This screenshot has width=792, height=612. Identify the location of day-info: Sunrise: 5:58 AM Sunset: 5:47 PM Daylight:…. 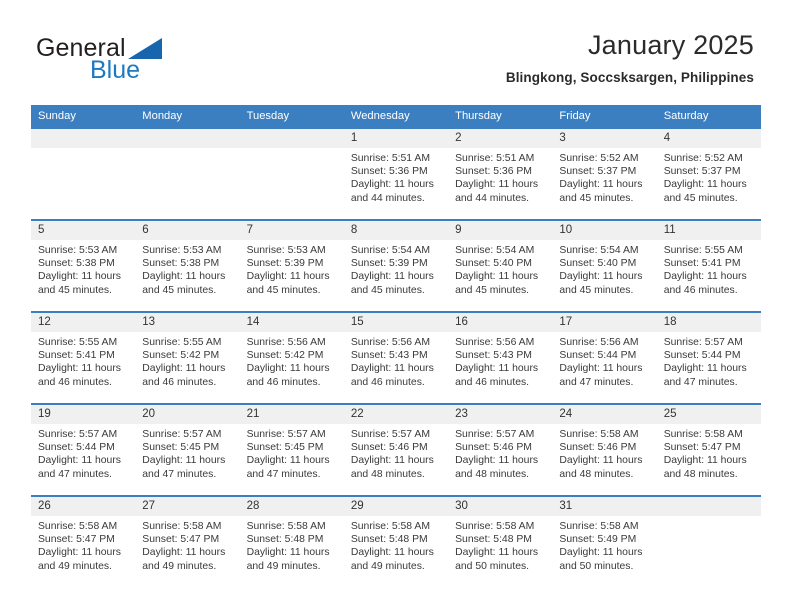
(83, 544).